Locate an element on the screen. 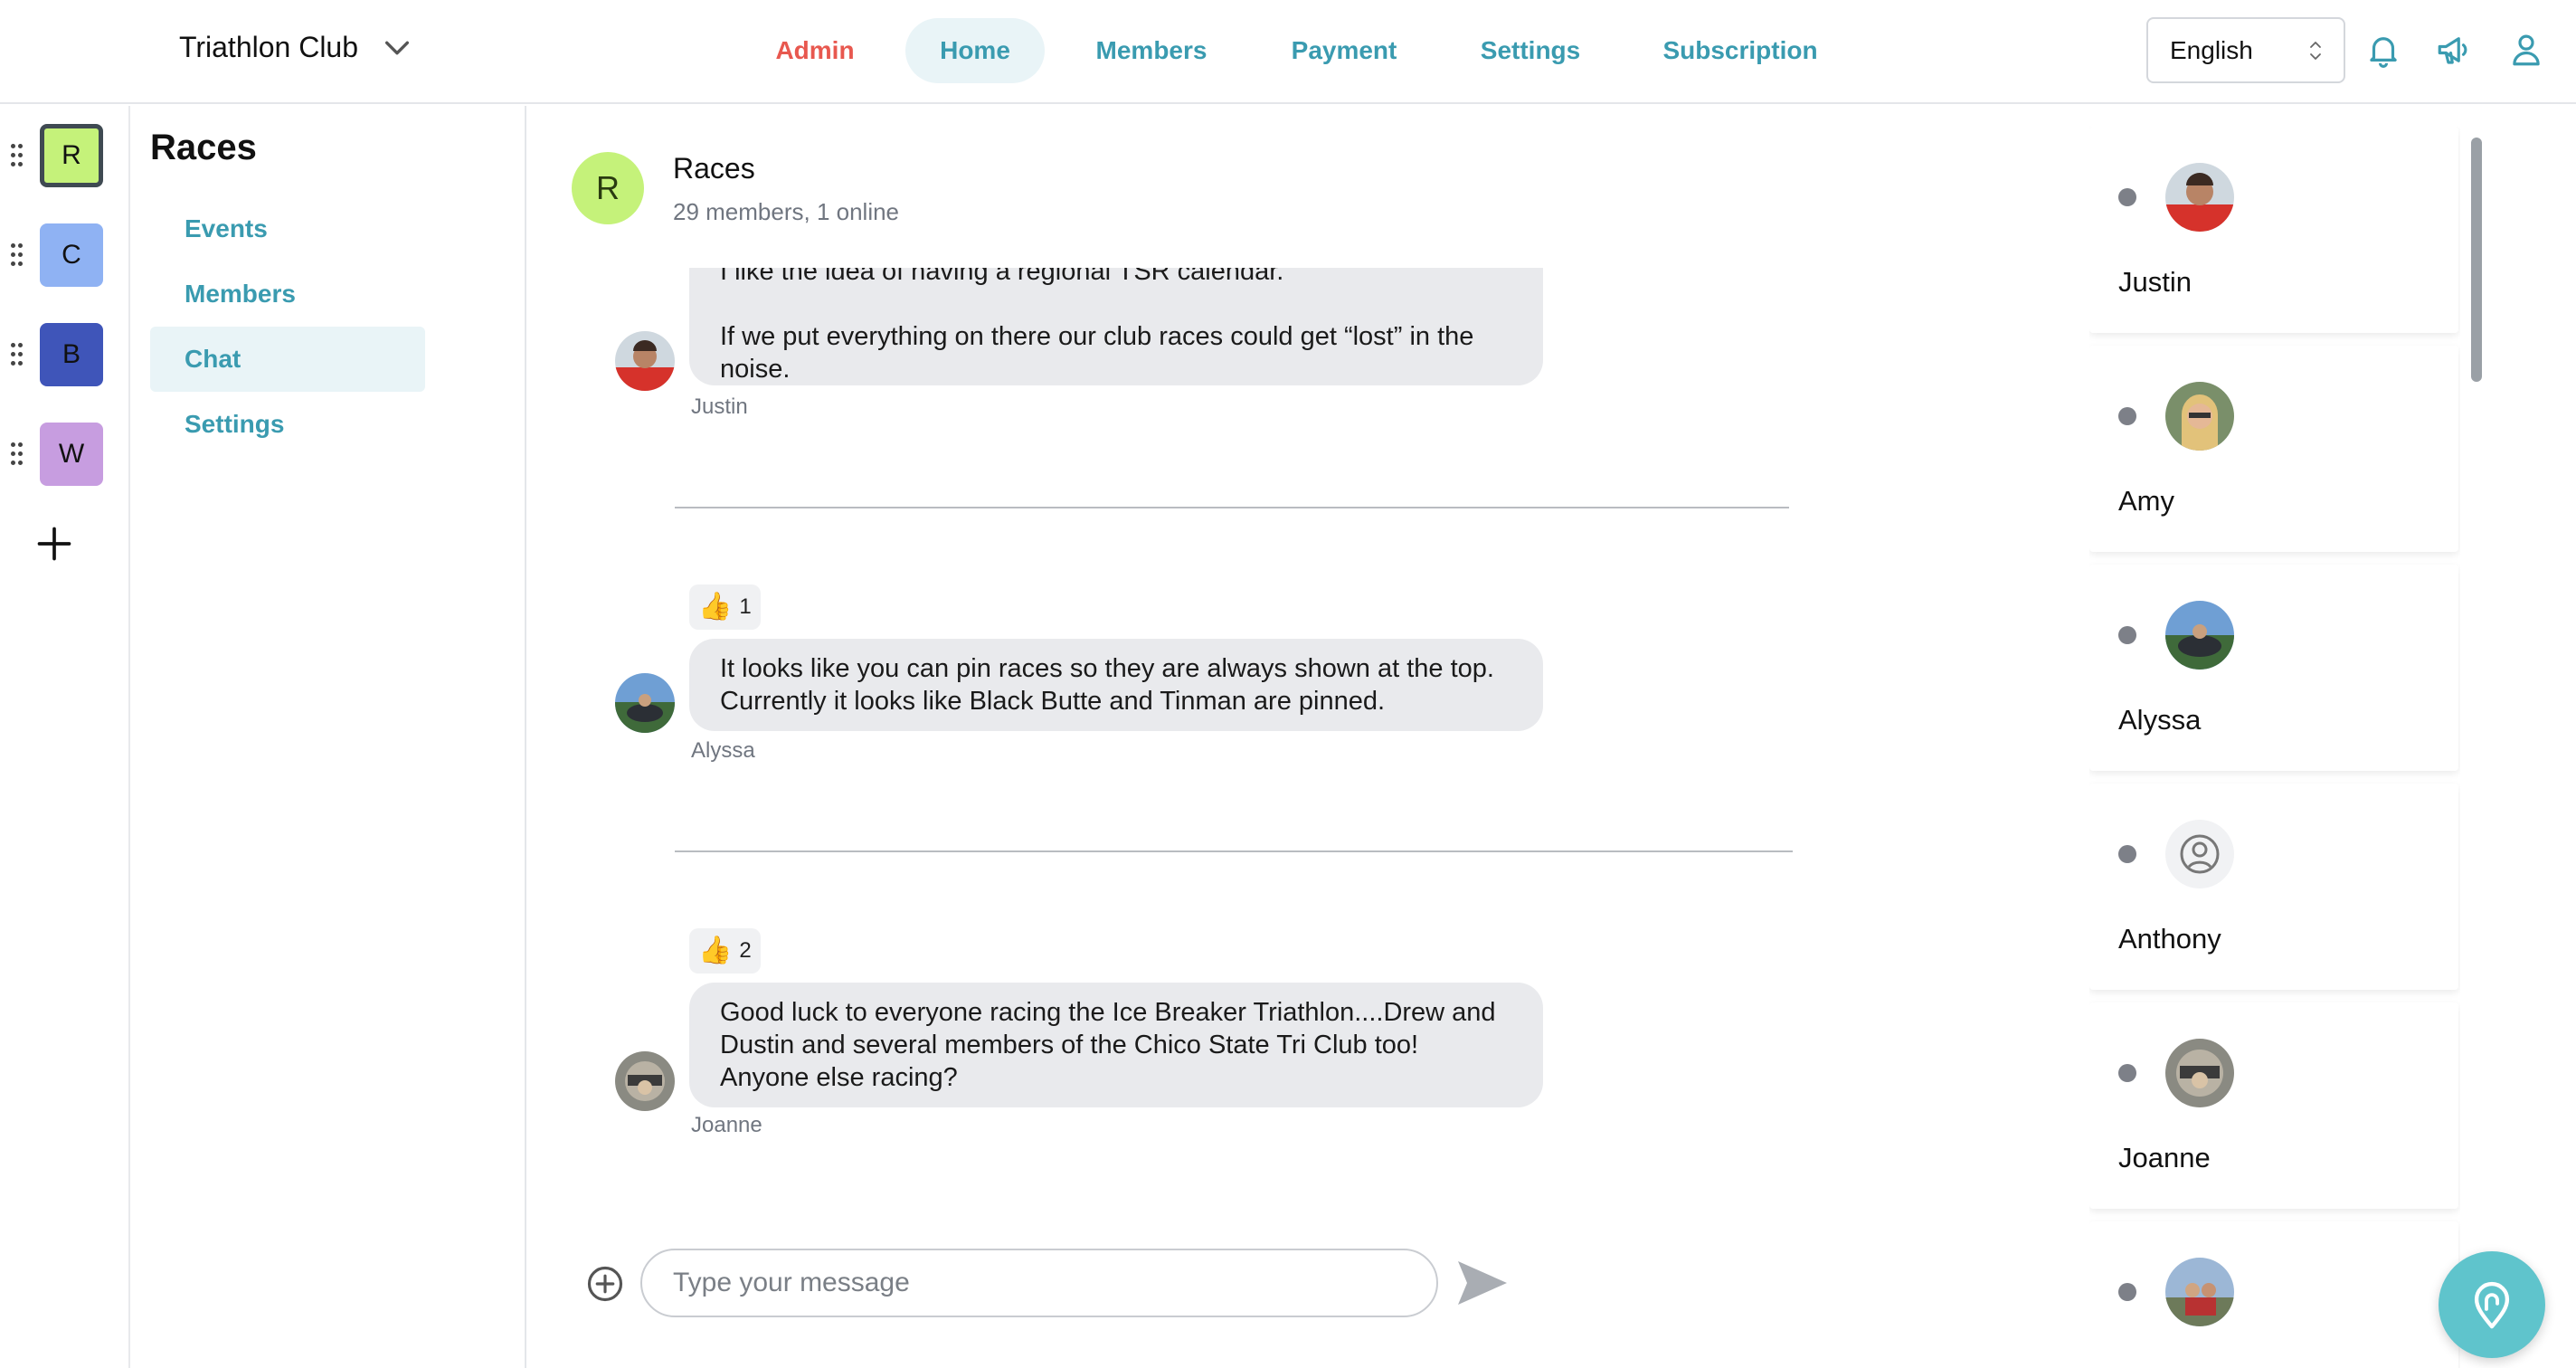  member-name: Amy is located at coordinates (2146, 501).